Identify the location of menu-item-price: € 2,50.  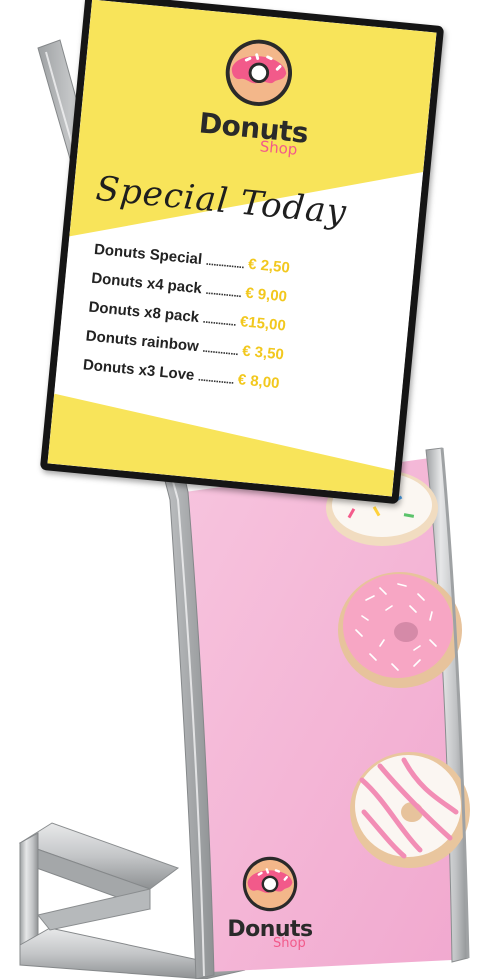
(269, 266).